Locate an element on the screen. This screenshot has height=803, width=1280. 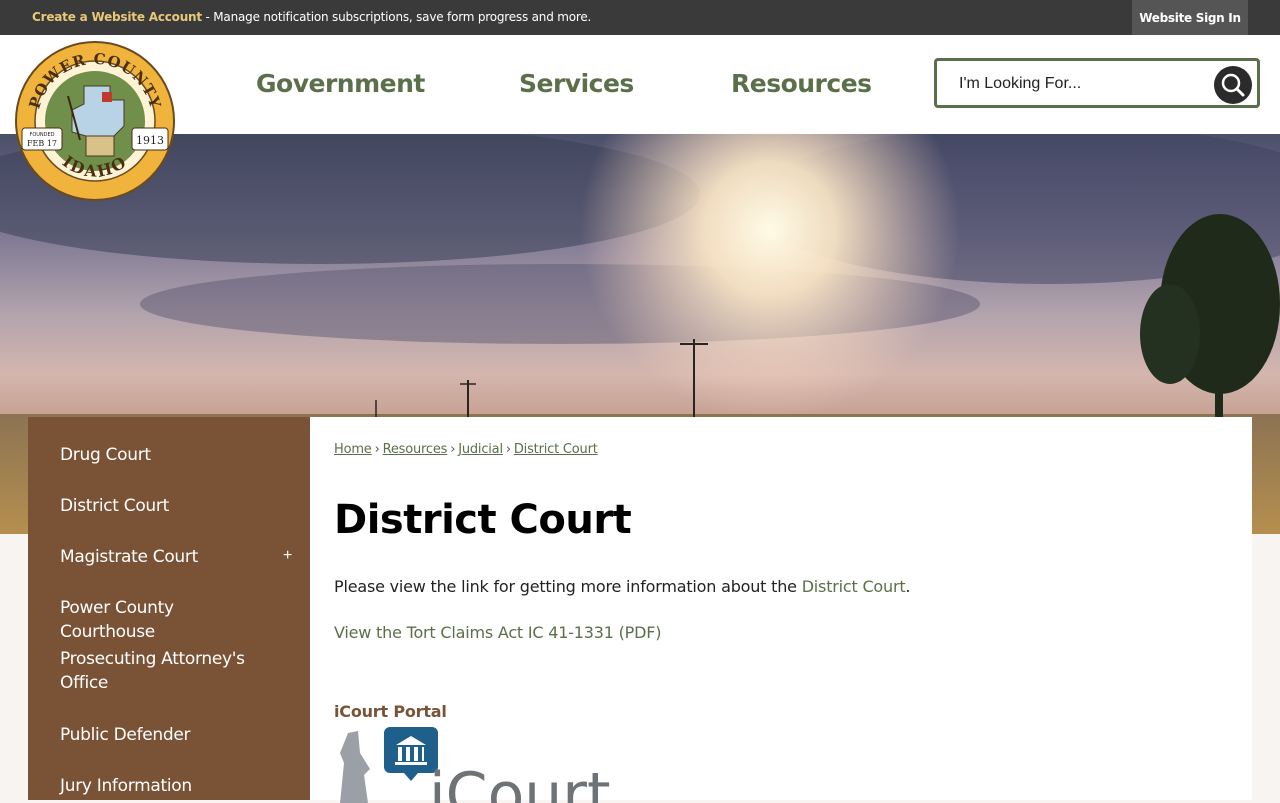
page-title: District Court is located at coordinates (483, 520).